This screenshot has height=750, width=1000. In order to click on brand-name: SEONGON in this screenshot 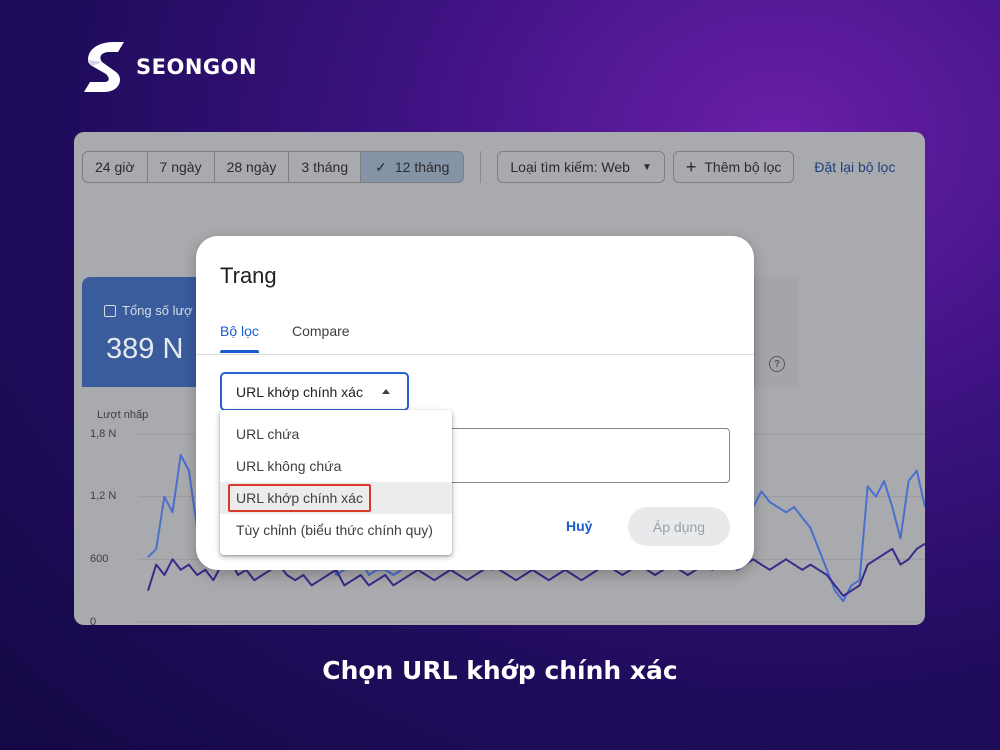, I will do `click(197, 67)`.